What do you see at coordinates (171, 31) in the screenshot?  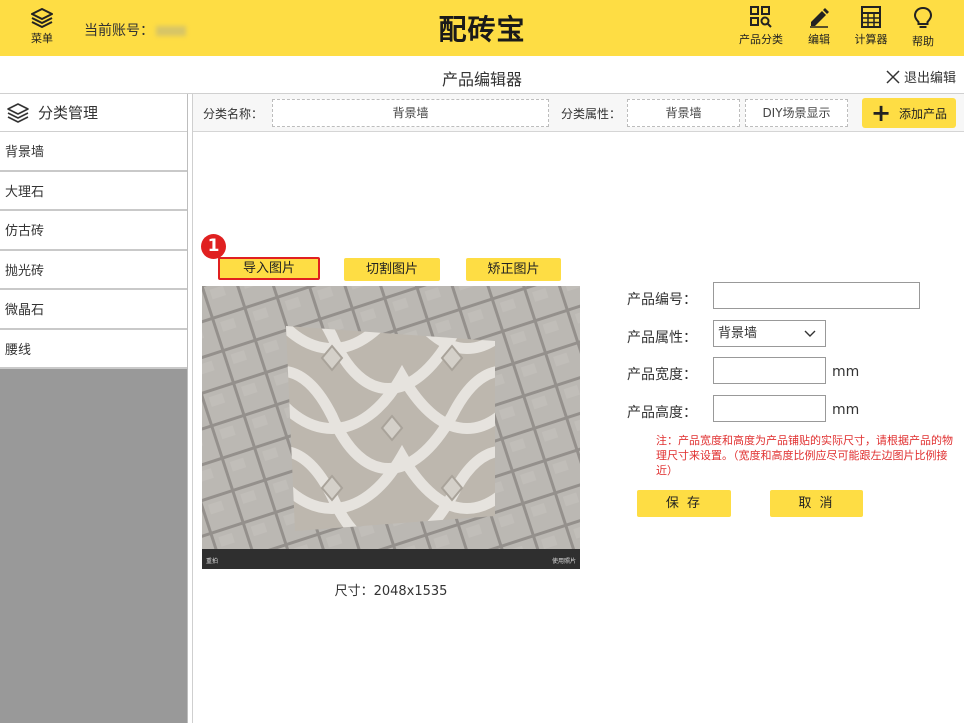 I see `account-redacted` at bounding box center [171, 31].